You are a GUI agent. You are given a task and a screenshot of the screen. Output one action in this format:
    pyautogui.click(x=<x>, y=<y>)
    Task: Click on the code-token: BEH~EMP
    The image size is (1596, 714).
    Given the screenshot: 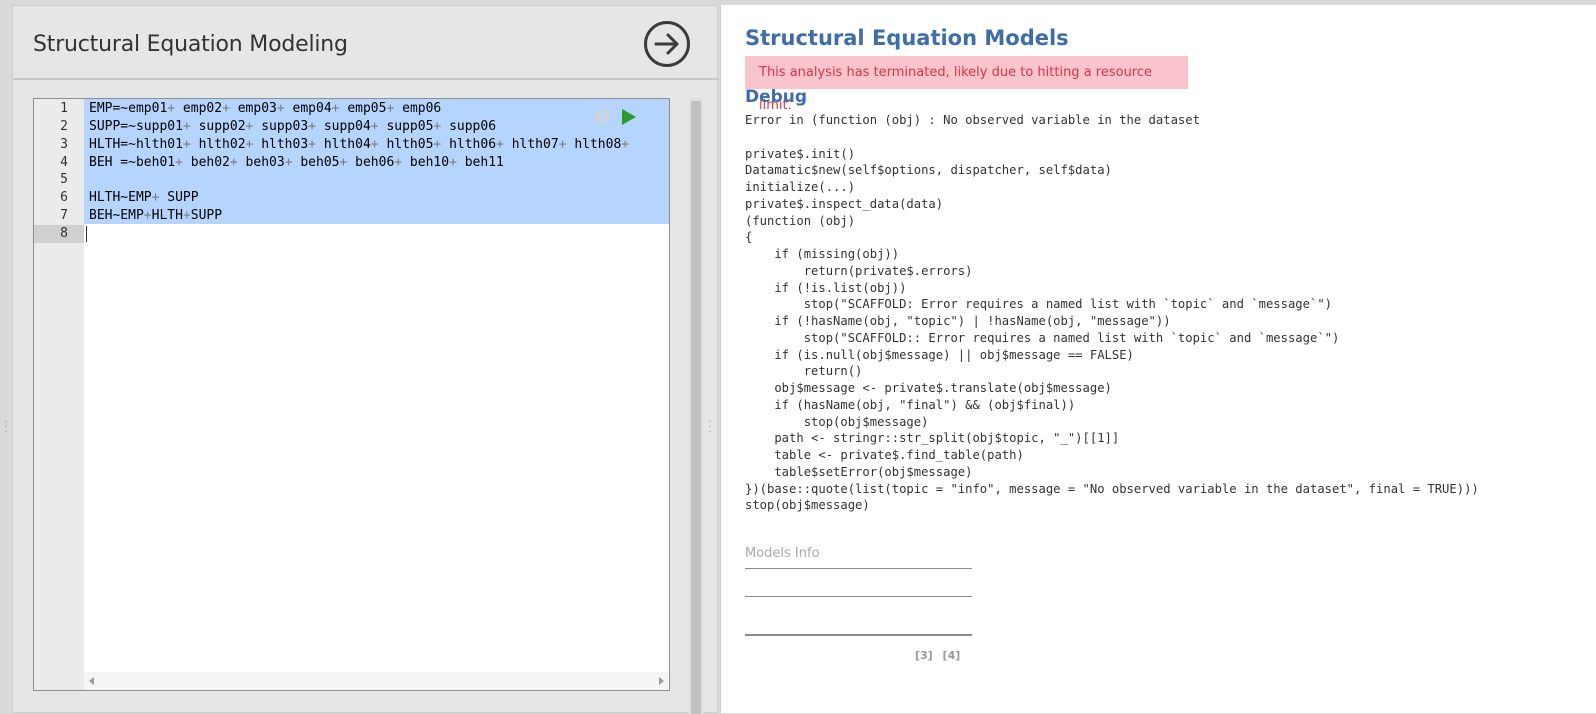 What is the action you would take?
    pyautogui.click(x=116, y=215)
    